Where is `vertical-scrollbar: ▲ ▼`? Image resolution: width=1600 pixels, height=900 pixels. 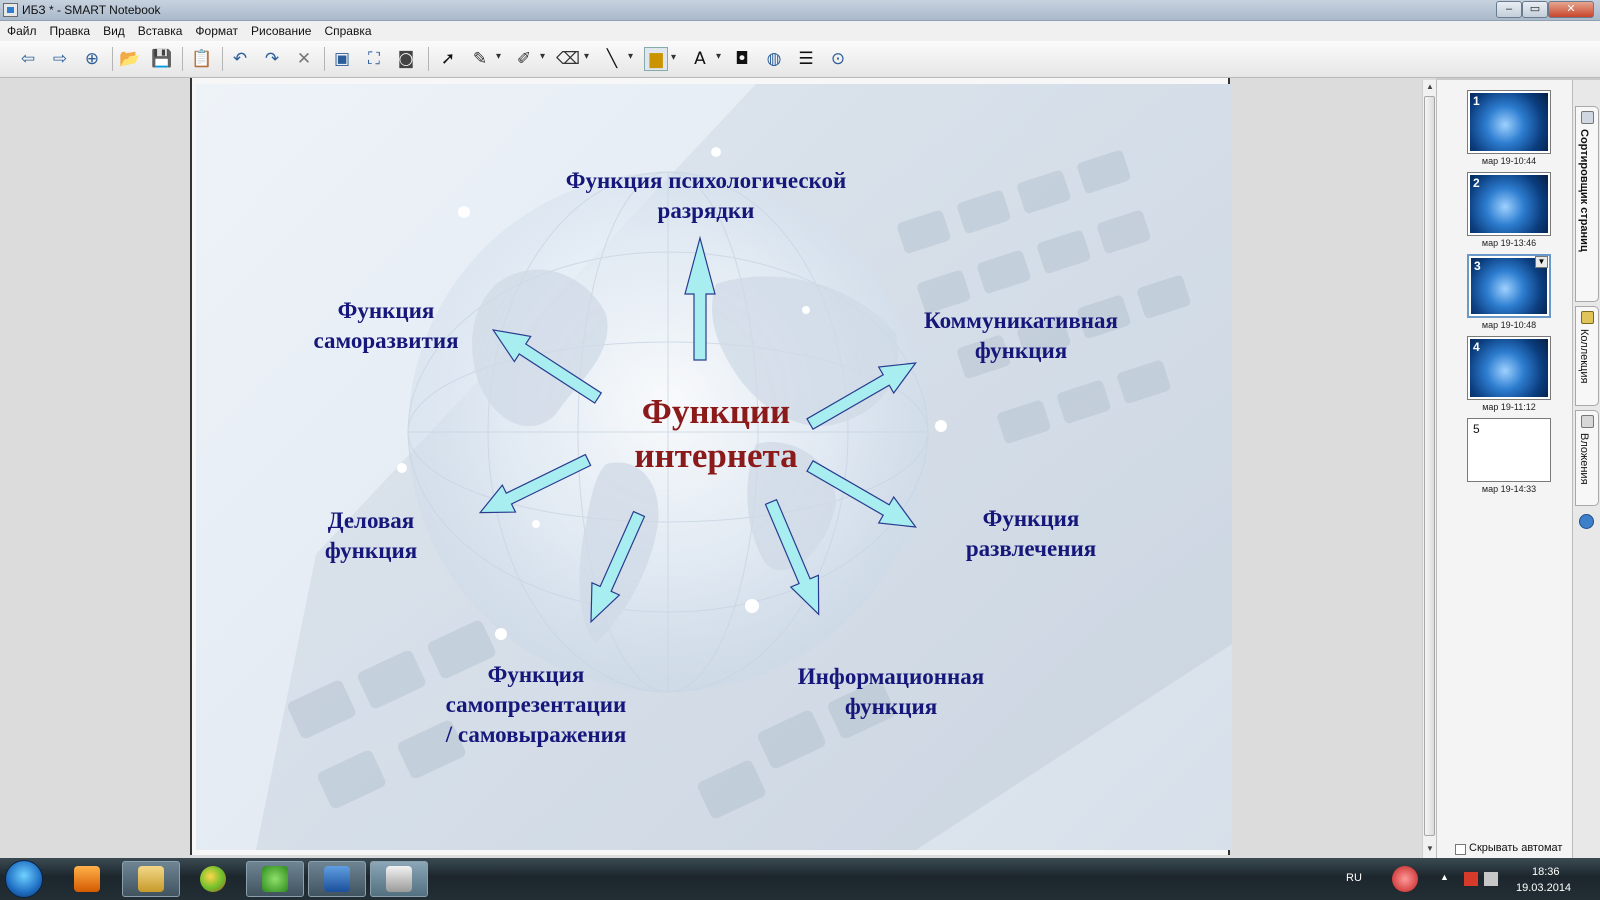
vertical-scrollbar: ▲ ▼ is located at coordinates (1429, 469).